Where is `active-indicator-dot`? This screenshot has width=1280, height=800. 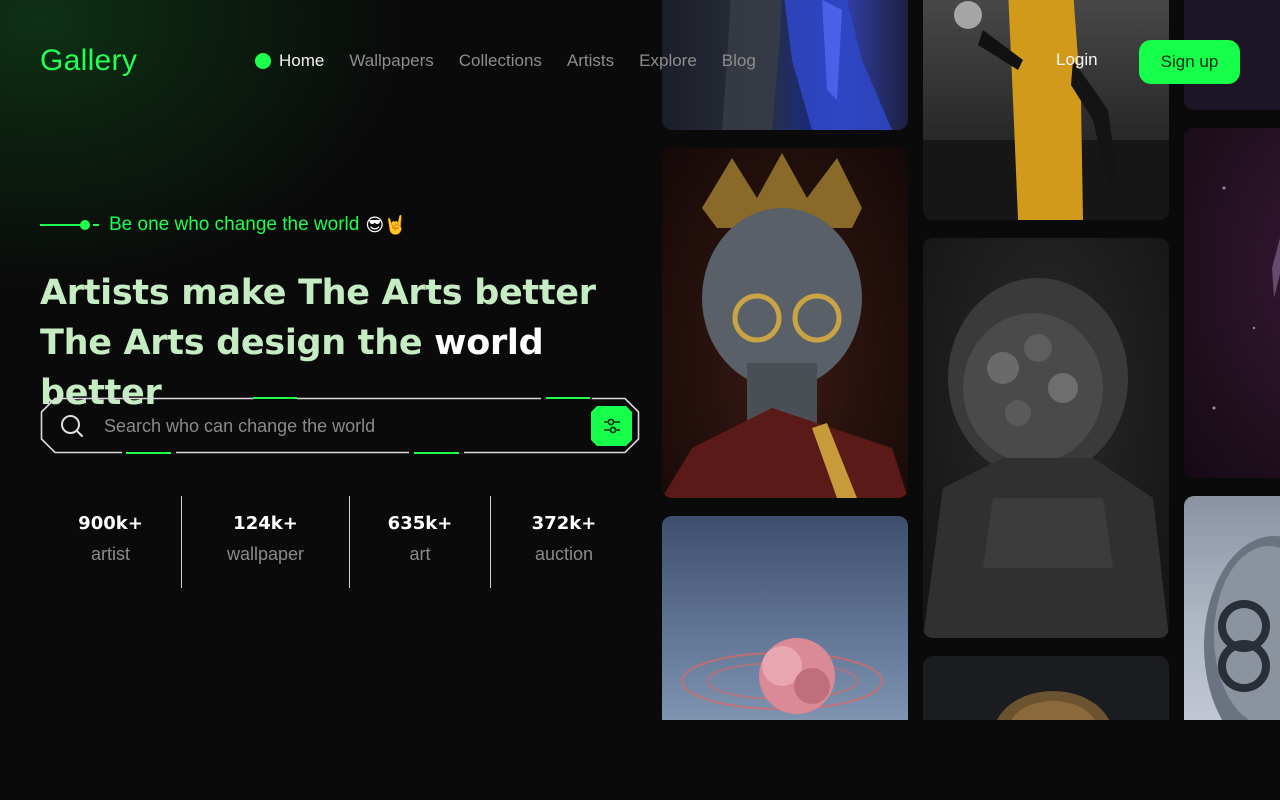
active-indicator-dot is located at coordinates (263, 61).